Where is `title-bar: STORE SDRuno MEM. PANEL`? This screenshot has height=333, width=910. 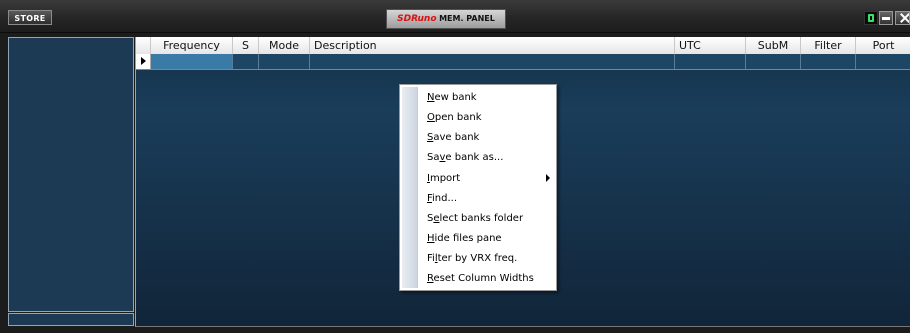 title-bar: STORE SDRuno MEM. PANEL is located at coordinates (455, 16).